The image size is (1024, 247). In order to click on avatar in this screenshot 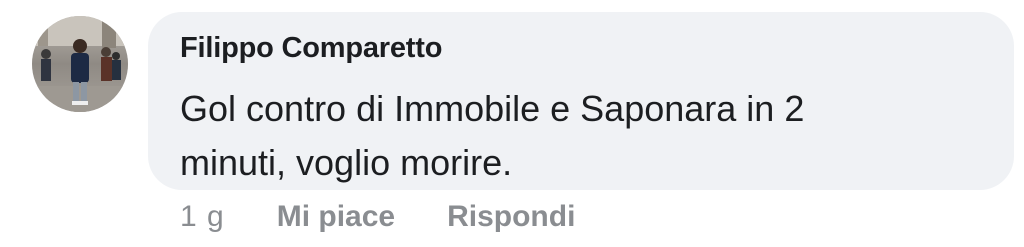, I will do `click(80, 64)`.